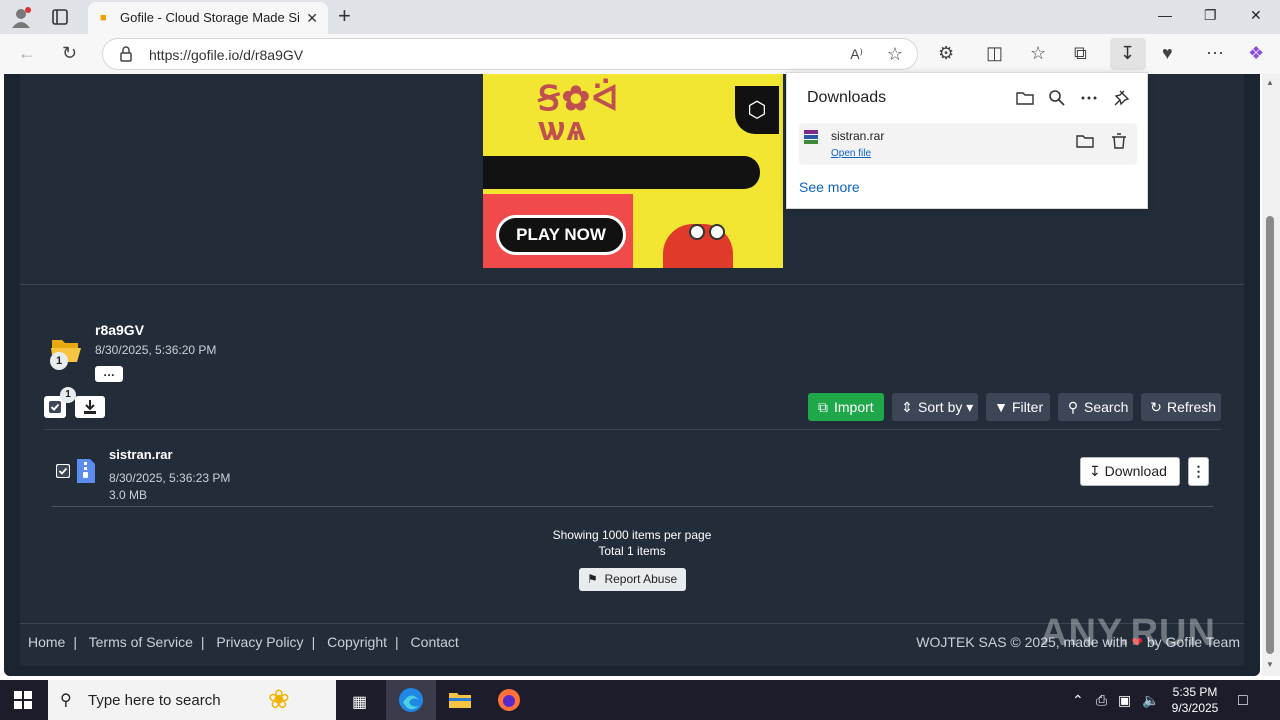 This screenshot has height=720, width=1280. I want to click on file-name: sistran.rar, so click(141, 454).